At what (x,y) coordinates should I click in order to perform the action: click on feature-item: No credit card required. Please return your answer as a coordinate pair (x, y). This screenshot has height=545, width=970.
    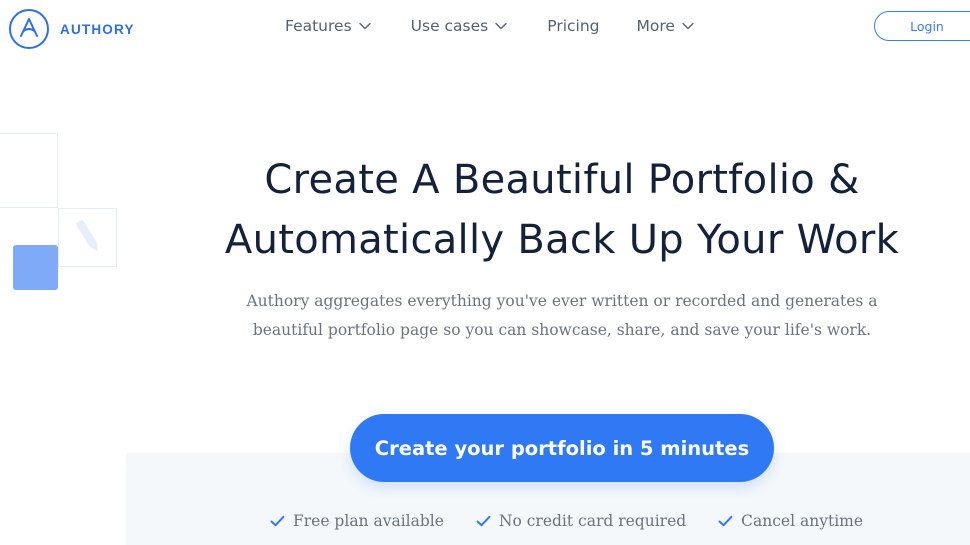
    Looking at the image, I should click on (581, 521).